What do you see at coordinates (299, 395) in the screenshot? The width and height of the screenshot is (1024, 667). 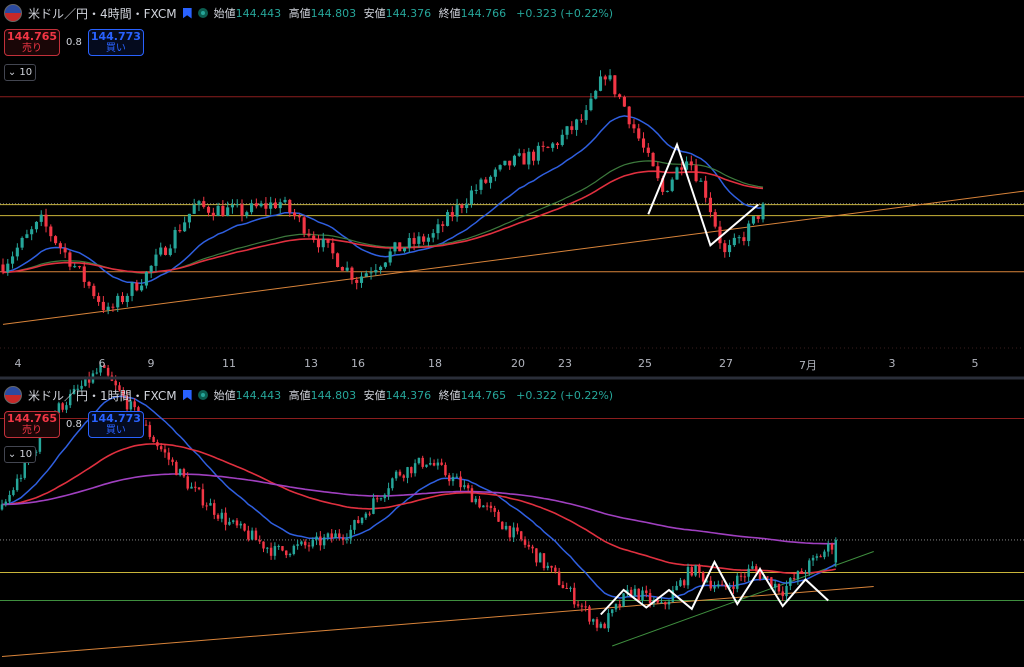 I see `high-label: 高値` at bounding box center [299, 395].